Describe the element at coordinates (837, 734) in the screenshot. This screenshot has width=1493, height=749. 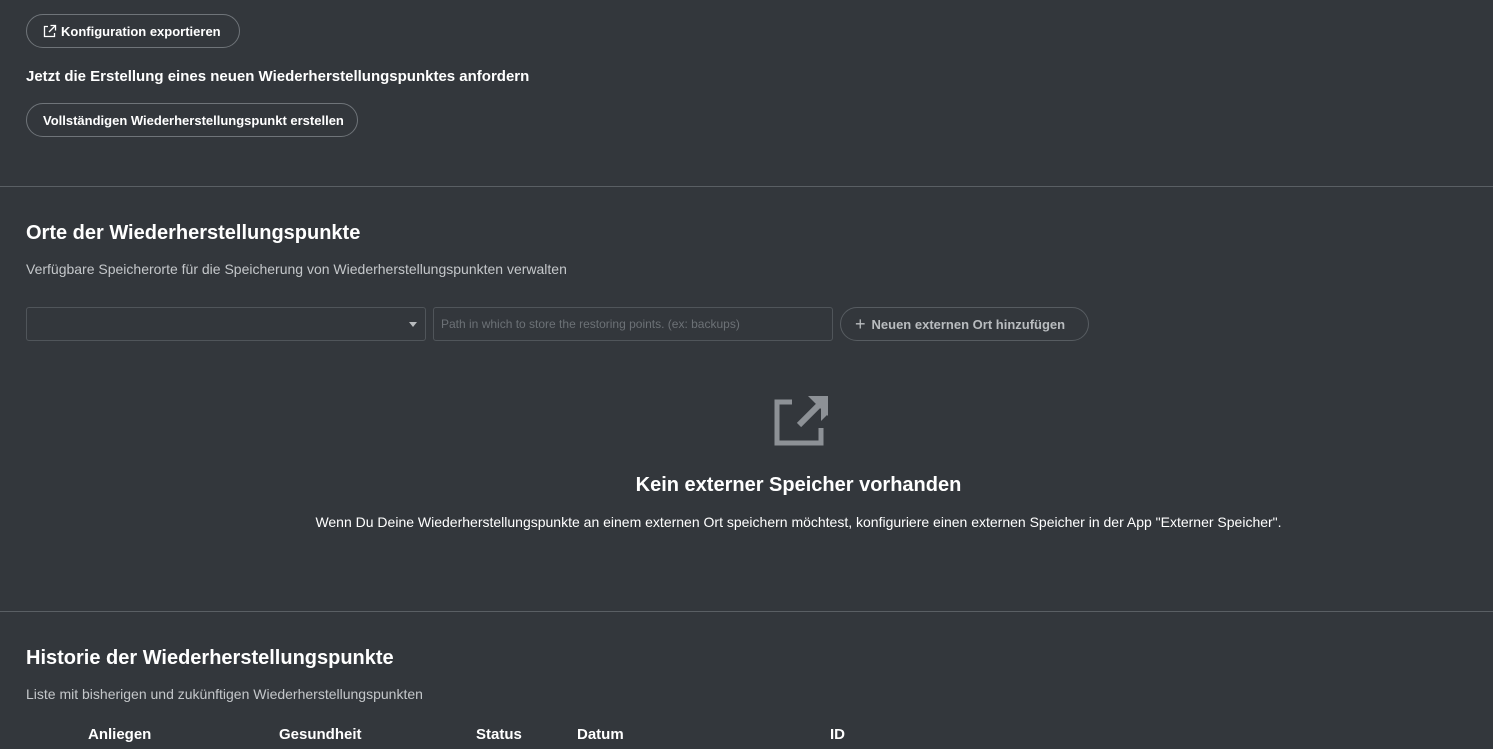
I see `column-header-id: ID` at that location.